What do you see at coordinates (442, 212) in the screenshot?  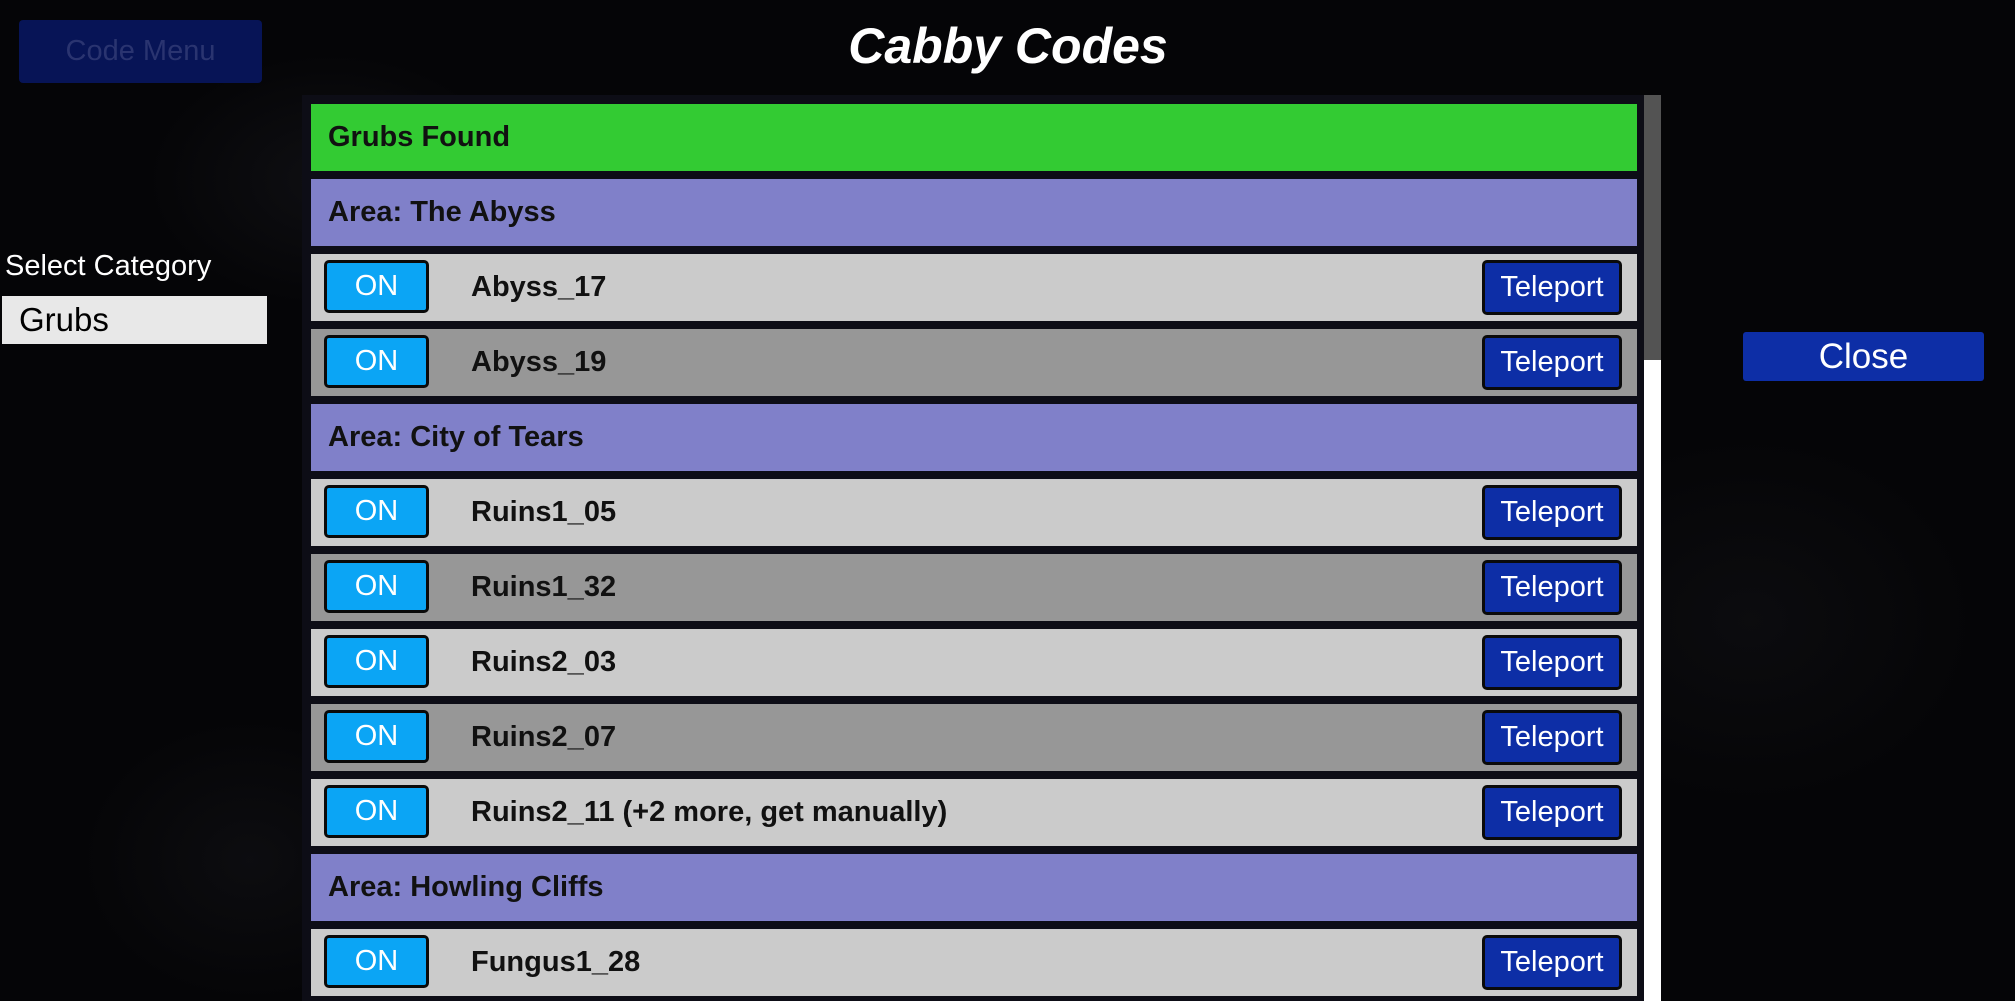 I see `area-label: Area: The Abyss` at bounding box center [442, 212].